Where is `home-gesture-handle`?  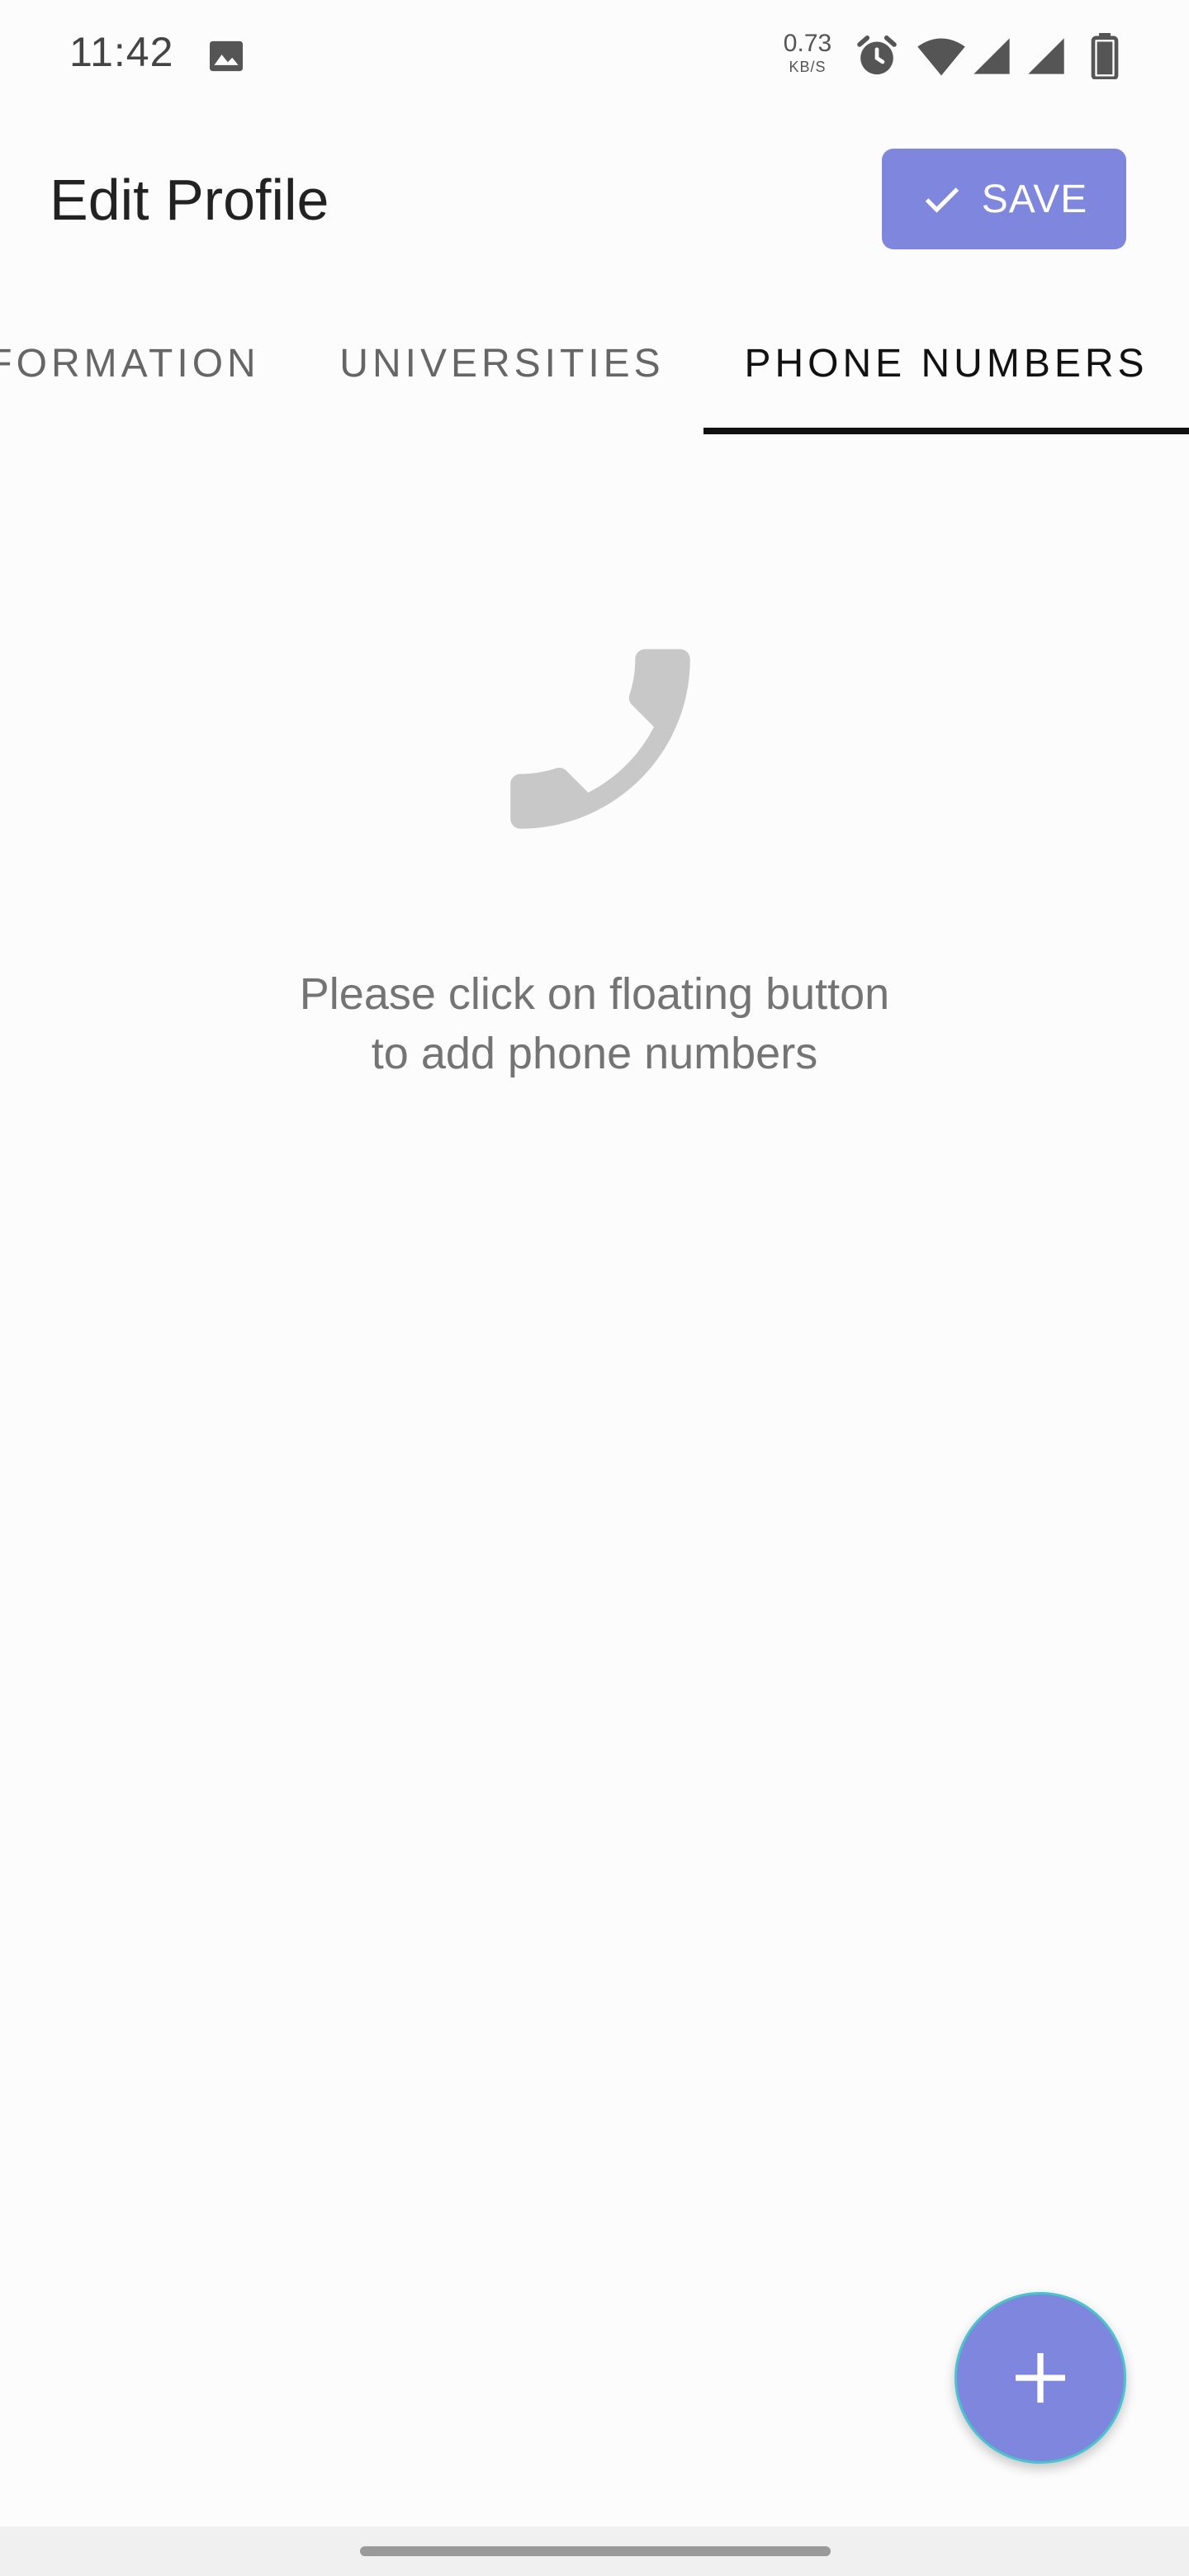 home-gesture-handle is located at coordinates (595, 2551).